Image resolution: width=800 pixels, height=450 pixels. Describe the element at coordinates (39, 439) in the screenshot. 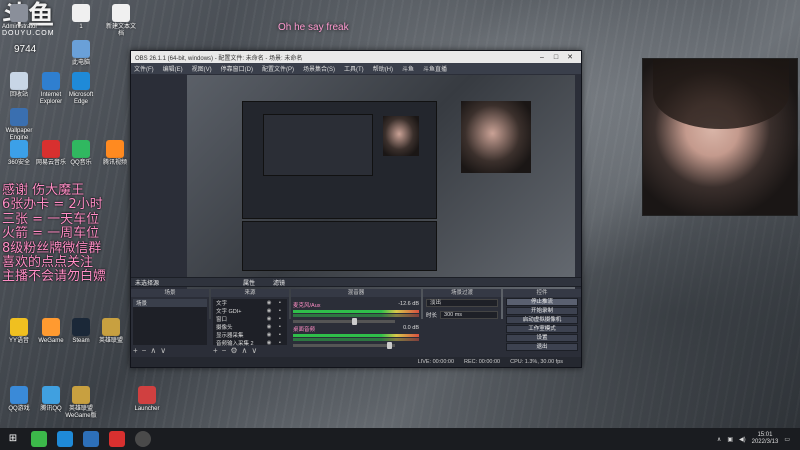

I see `wechat-icon` at that location.